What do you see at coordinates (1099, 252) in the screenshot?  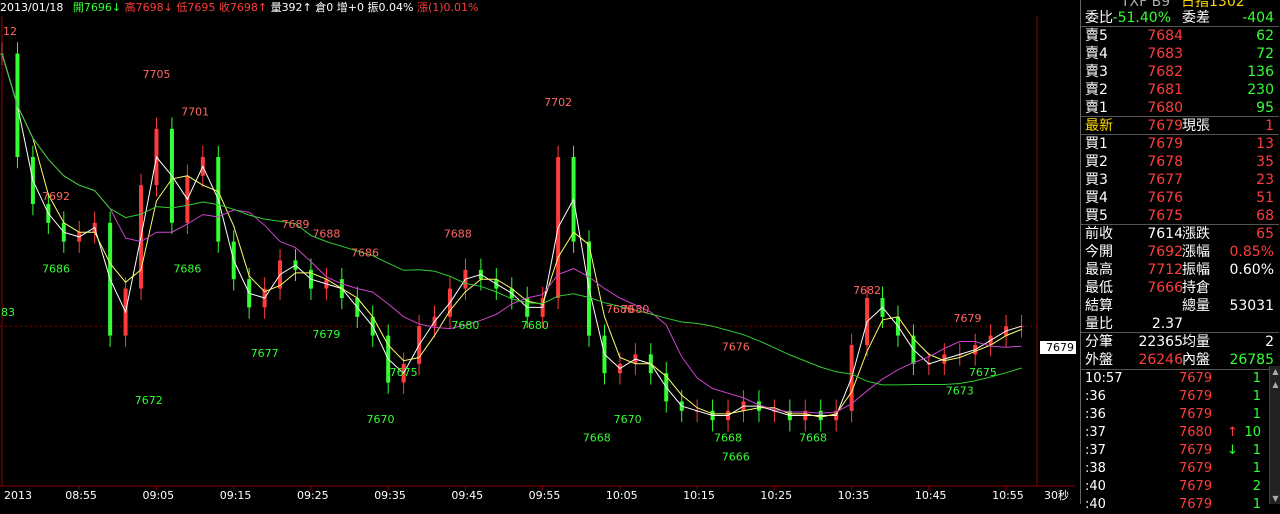 I see `open-label: 今開` at bounding box center [1099, 252].